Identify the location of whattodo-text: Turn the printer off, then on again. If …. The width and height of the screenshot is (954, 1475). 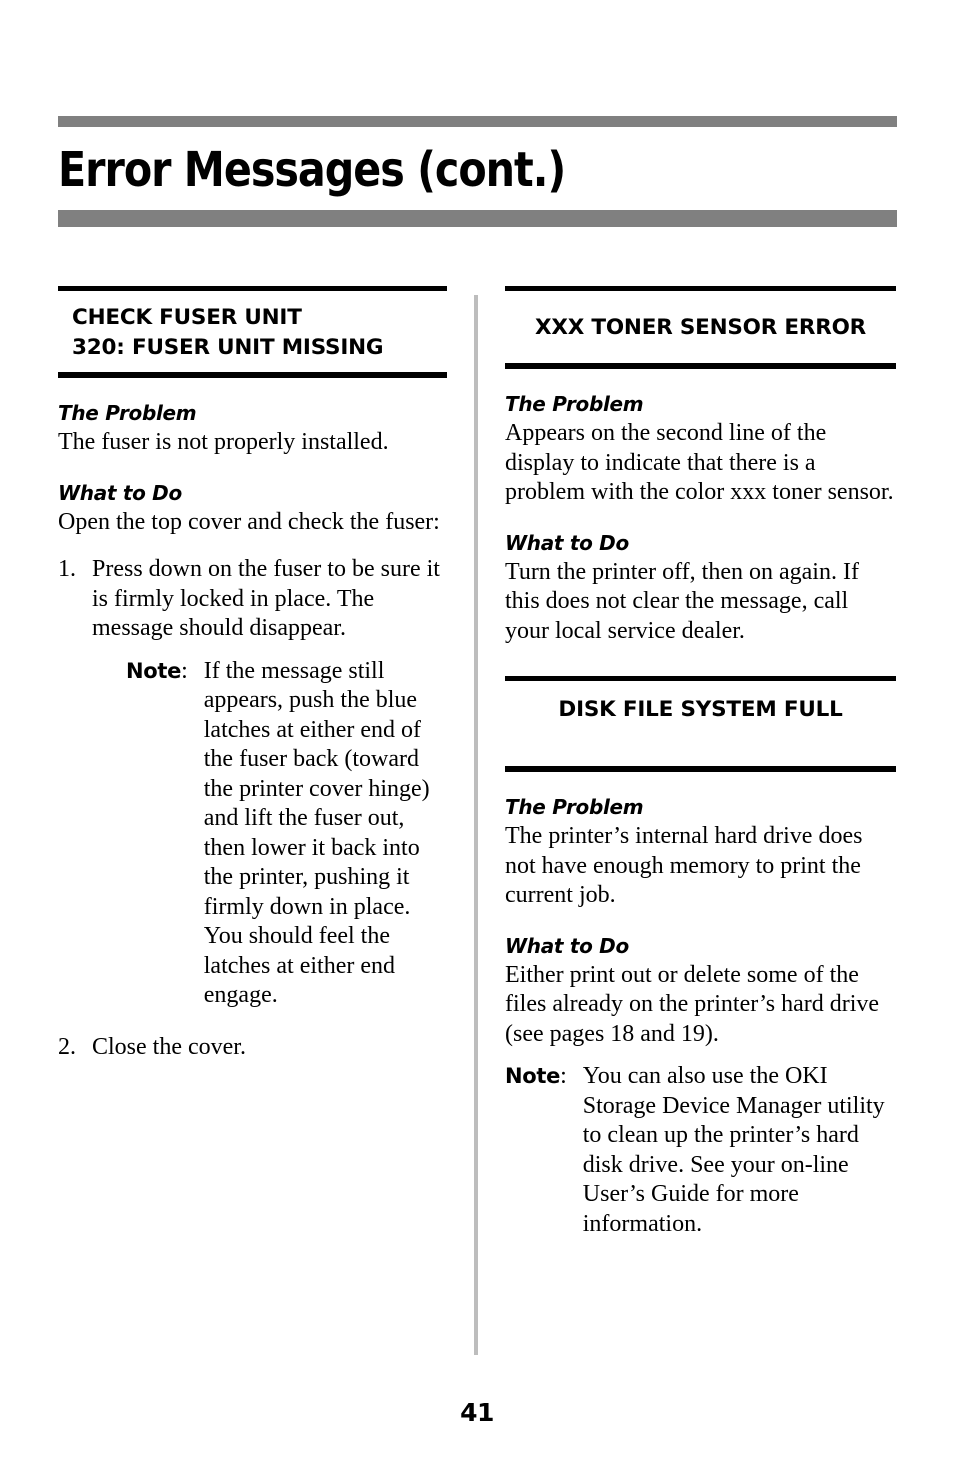
(682, 601).